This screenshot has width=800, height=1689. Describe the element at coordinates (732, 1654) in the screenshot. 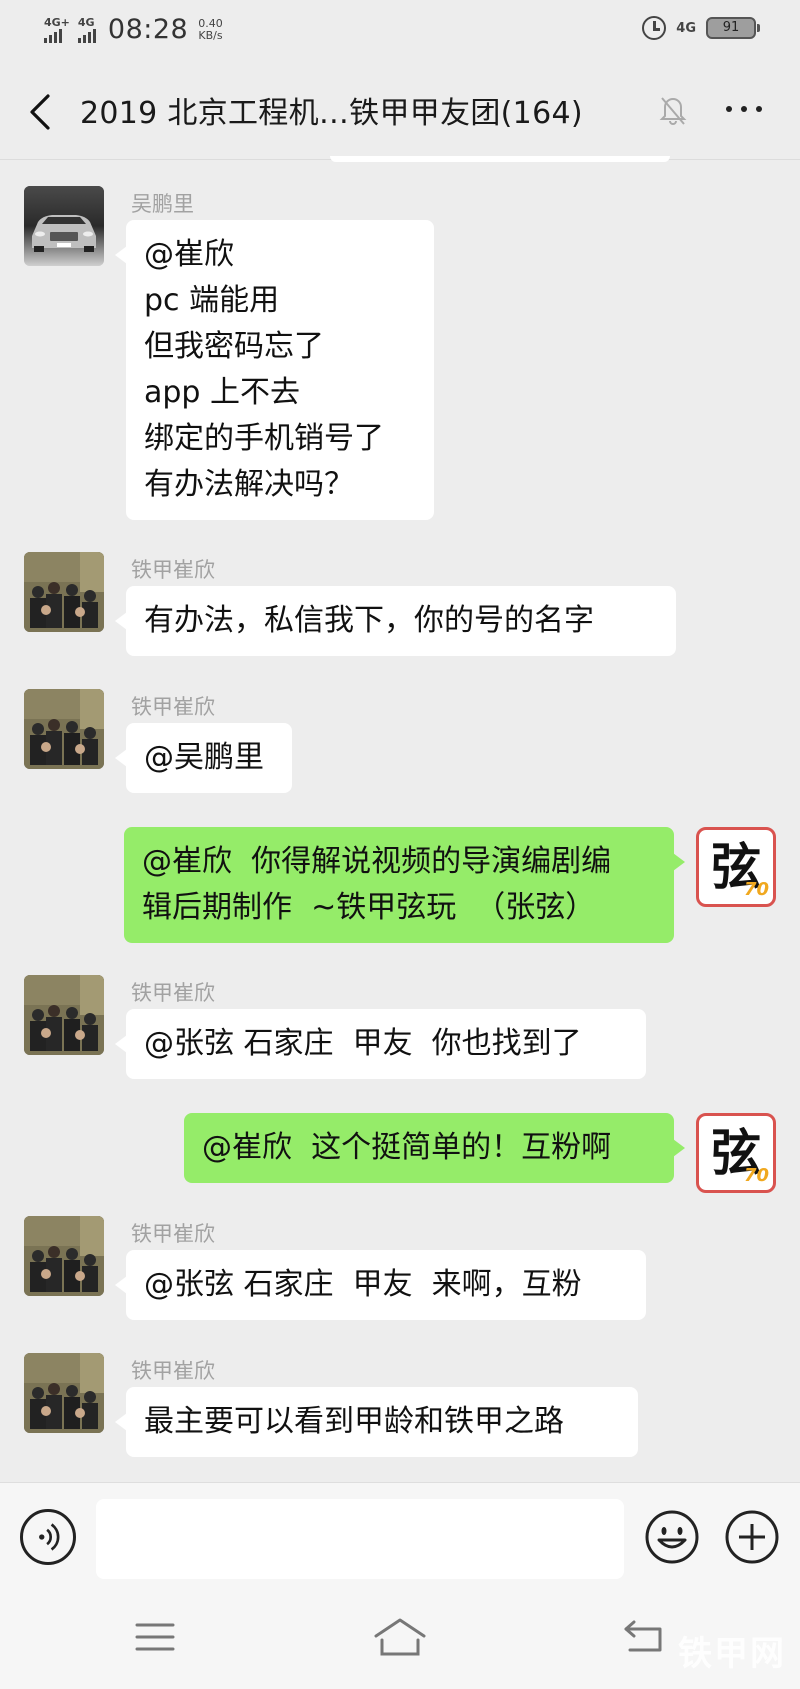

I see `watermark: 铁甲网` at that location.